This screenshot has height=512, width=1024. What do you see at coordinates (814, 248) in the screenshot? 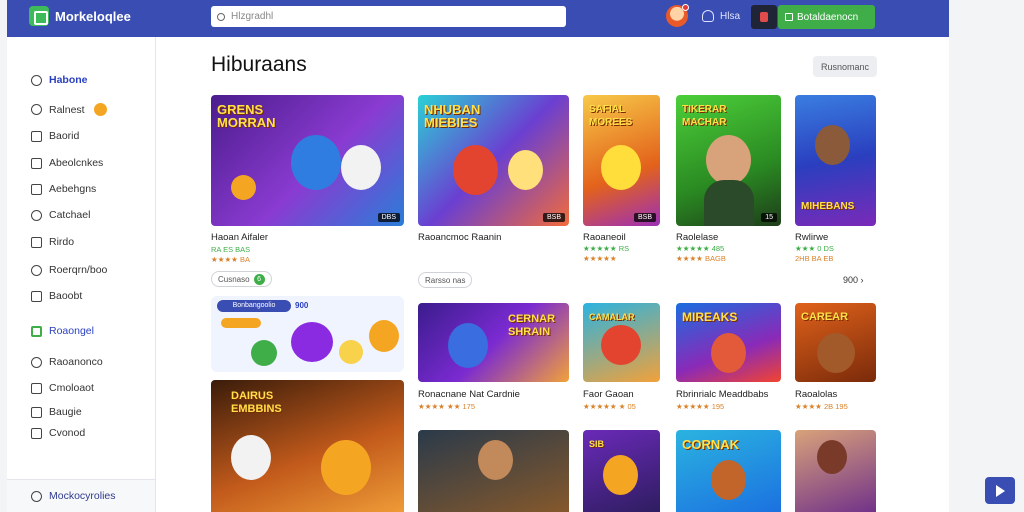
I see `card-sub: ★★★ 0 DS` at bounding box center [814, 248].